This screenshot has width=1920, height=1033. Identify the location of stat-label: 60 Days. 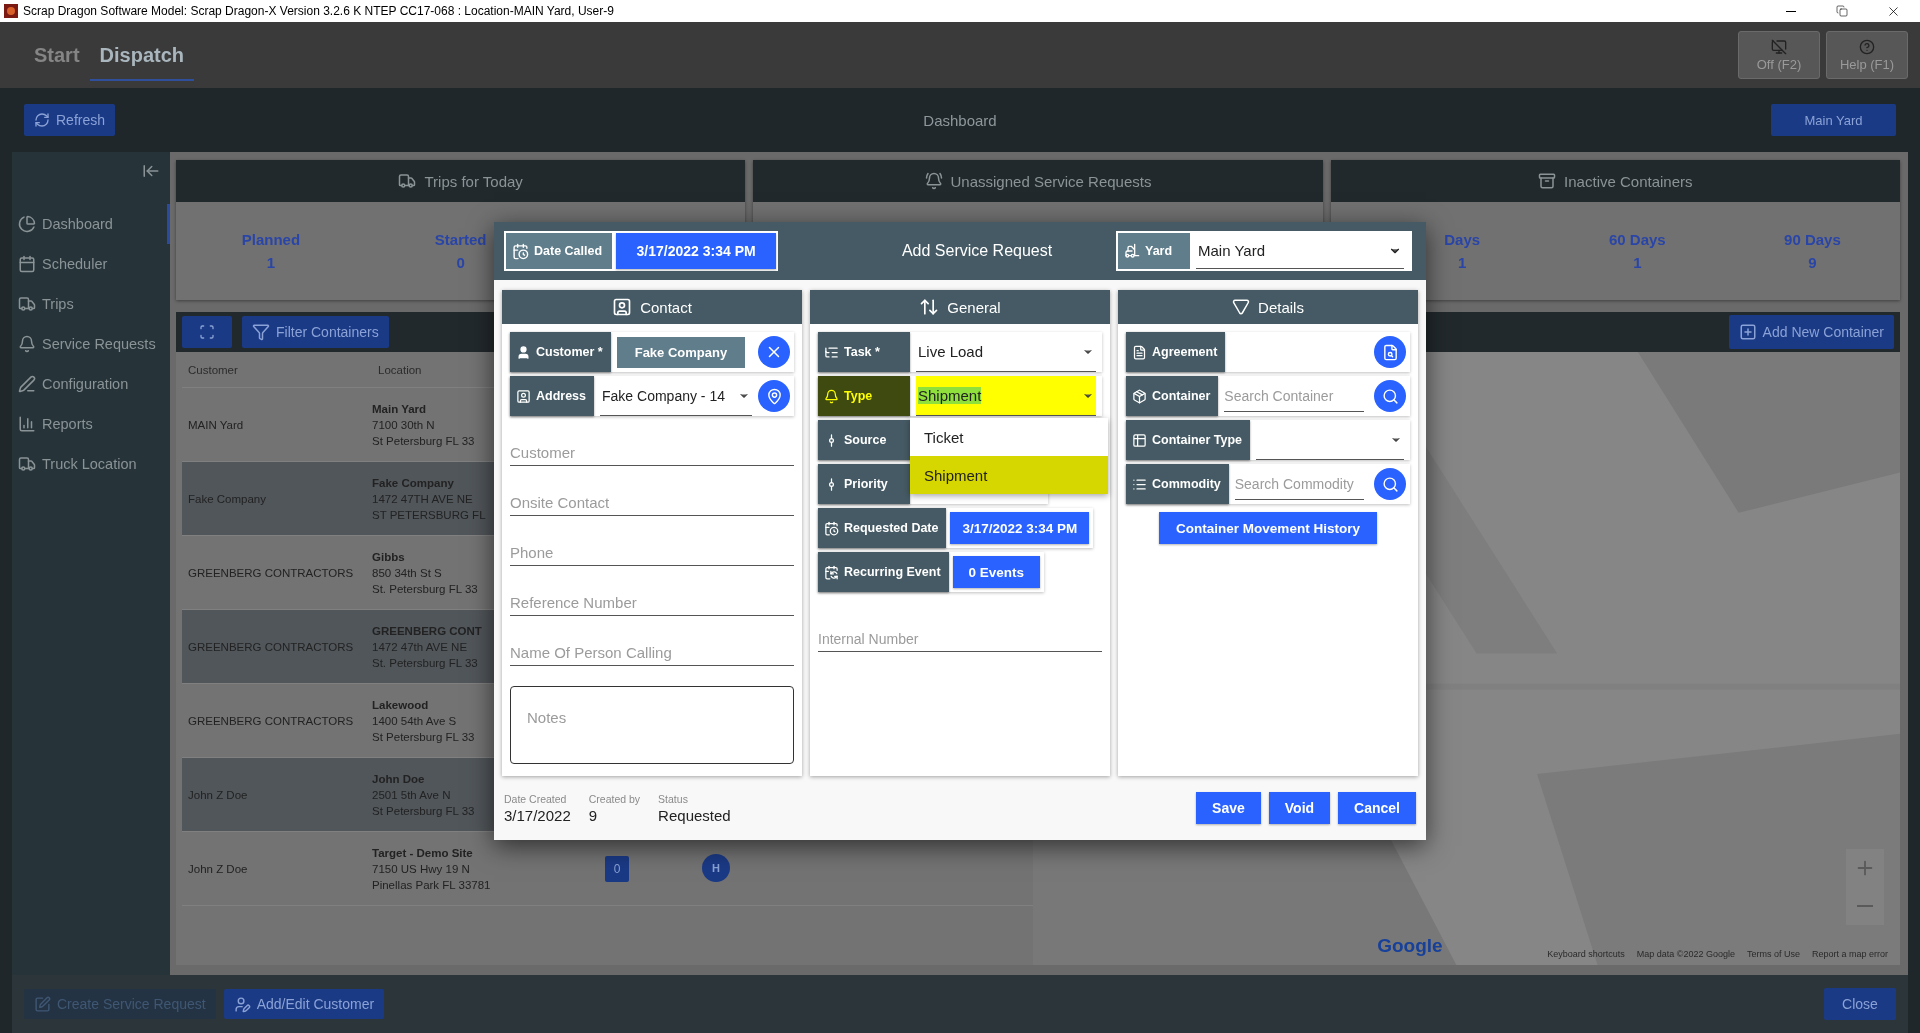
(1637, 239).